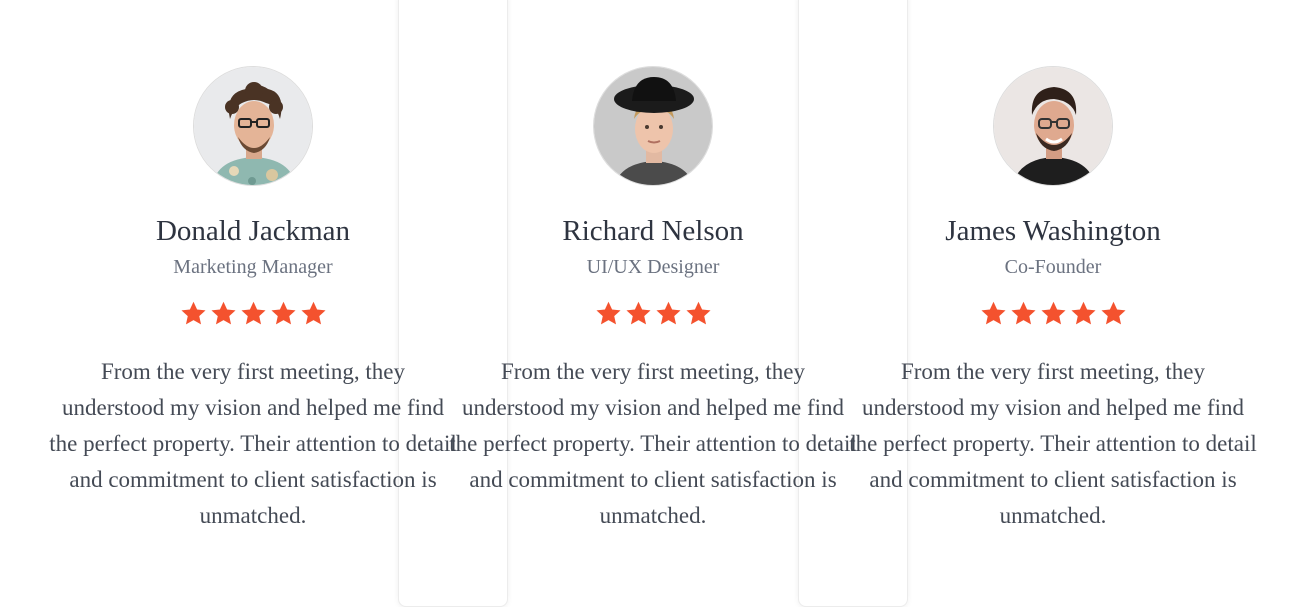  Describe the element at coordinates (253, 267) in the screenshot. I see `person-role: Marketing Manager` at that location.